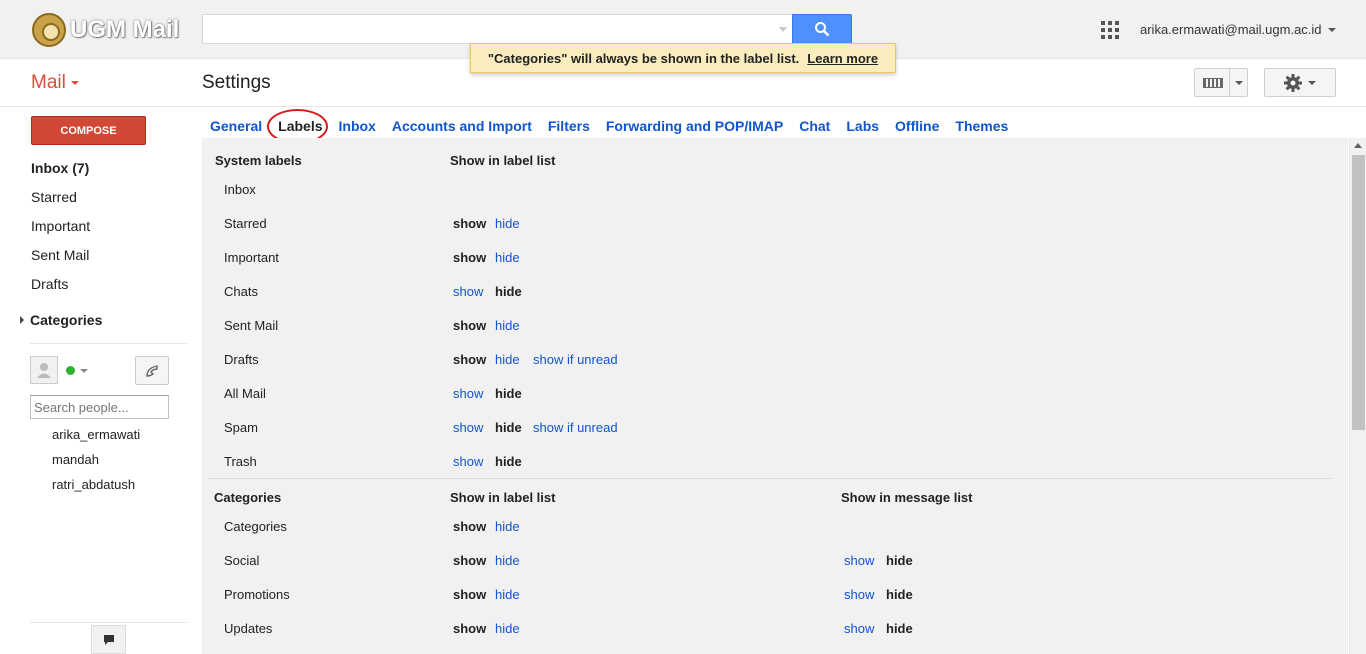  Describe the element at coordinates (483, 29) in the screenshot. I see `search-input` at that location.